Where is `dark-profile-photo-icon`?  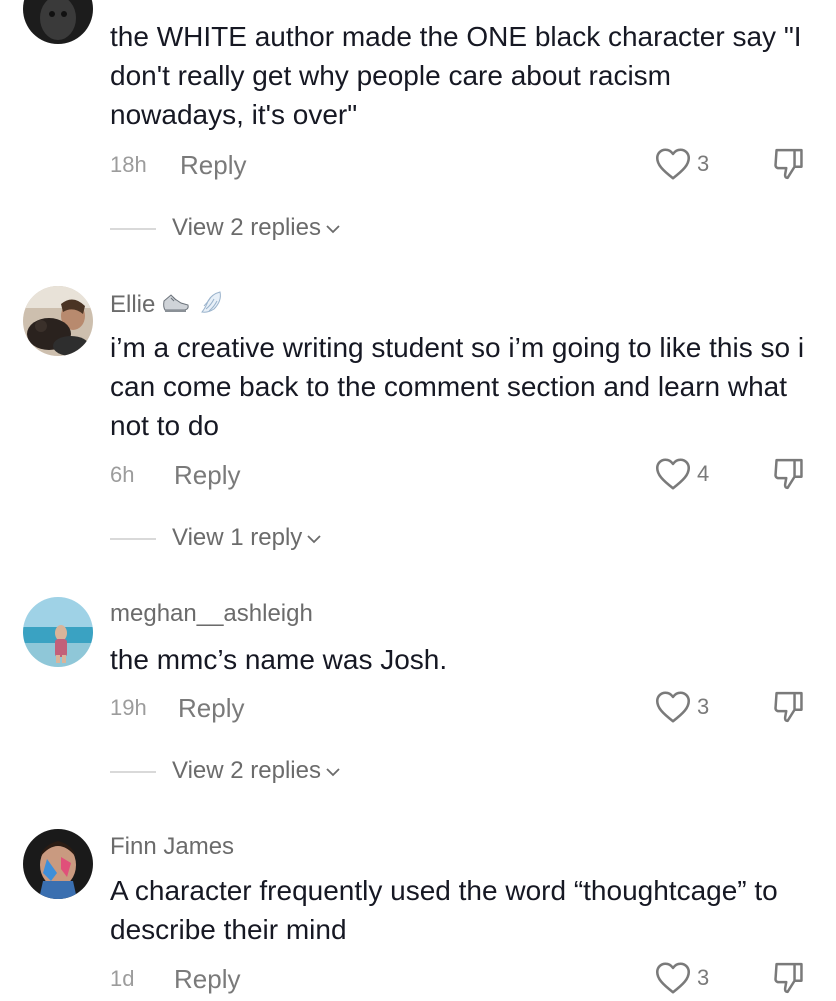
dark-profile-photo-icon is located at coordinates (58, 22).